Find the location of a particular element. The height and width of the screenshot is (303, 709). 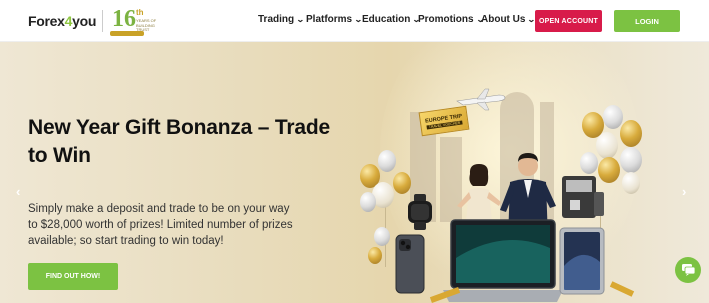

gold-ribbon is located at coordinates (622, 289).